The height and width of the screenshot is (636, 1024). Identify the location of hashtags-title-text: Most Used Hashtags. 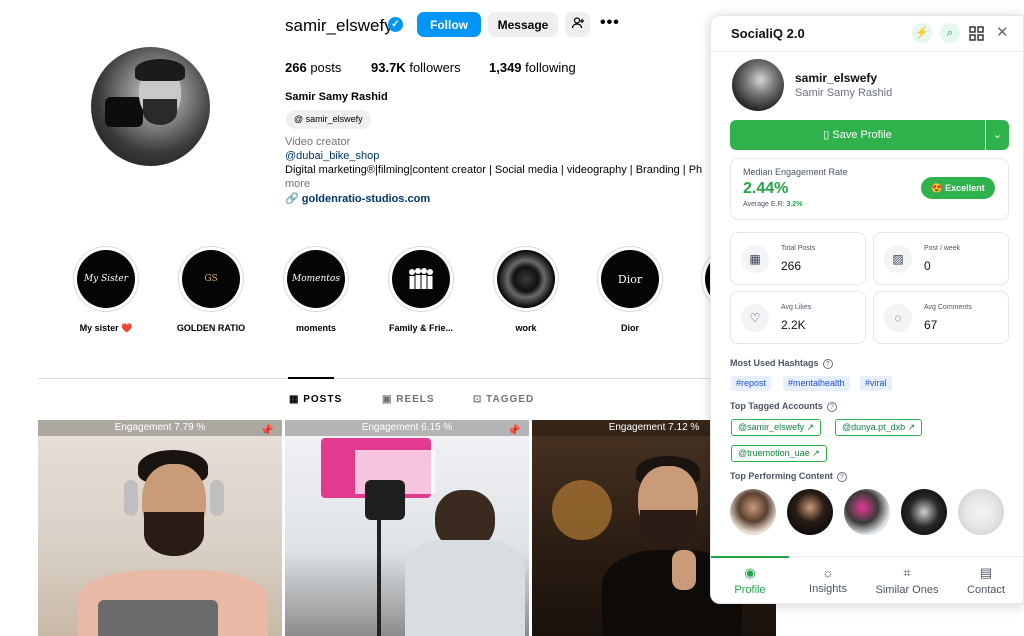
(774, 363).